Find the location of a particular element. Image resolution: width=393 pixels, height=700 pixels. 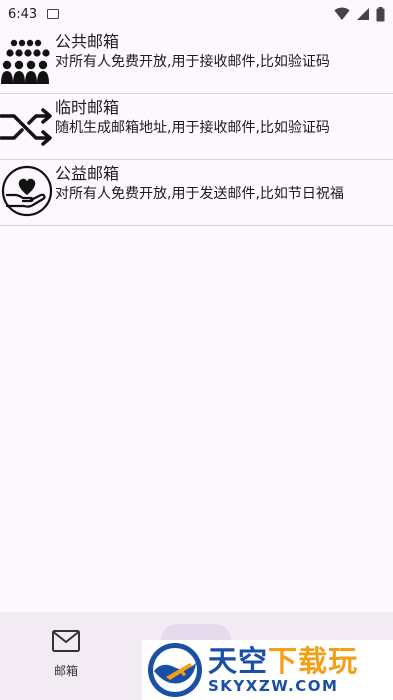

mailbox-texts: 公共邮箱 对所有人免费开放,用于接收邮件,比如验证码 is located at coordinates (192, 52).